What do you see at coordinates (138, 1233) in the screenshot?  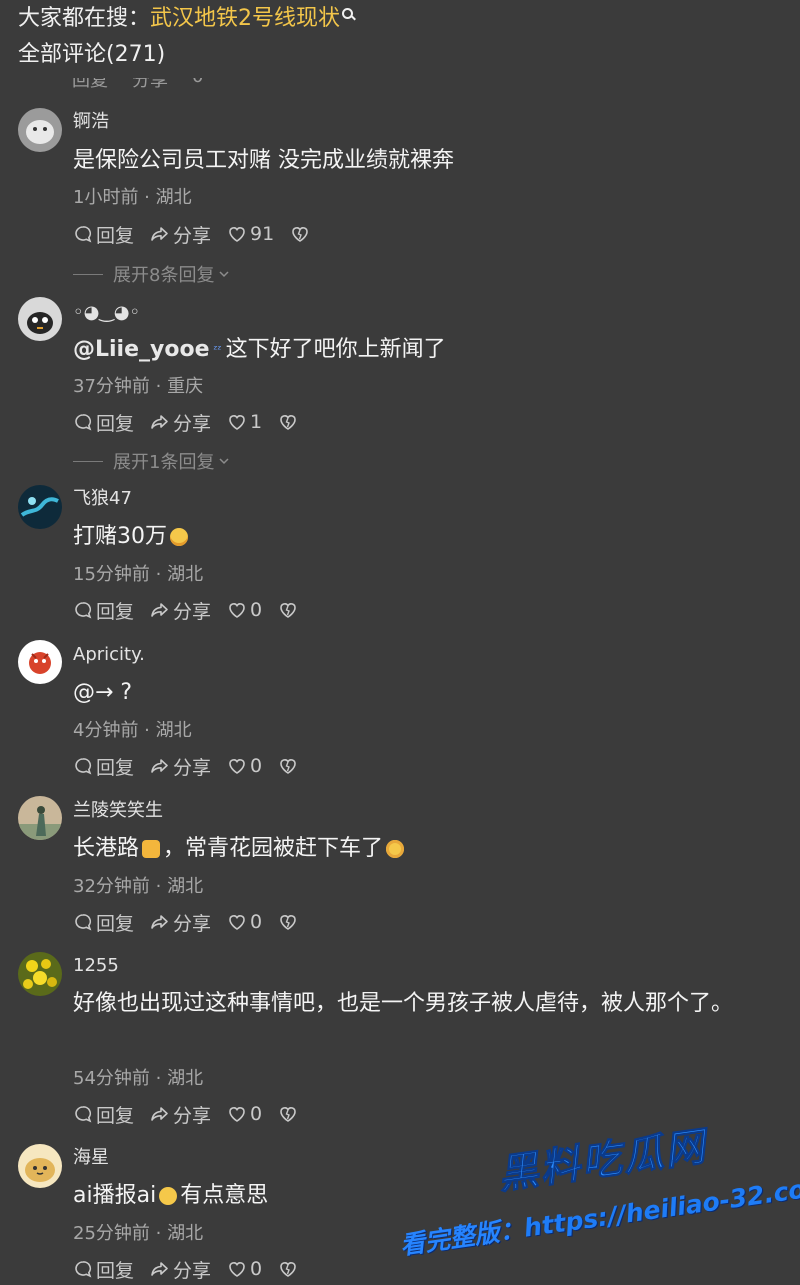 I see `comment-meta: 25分钟前 · 湖北` at bounding box center [138, 1233].